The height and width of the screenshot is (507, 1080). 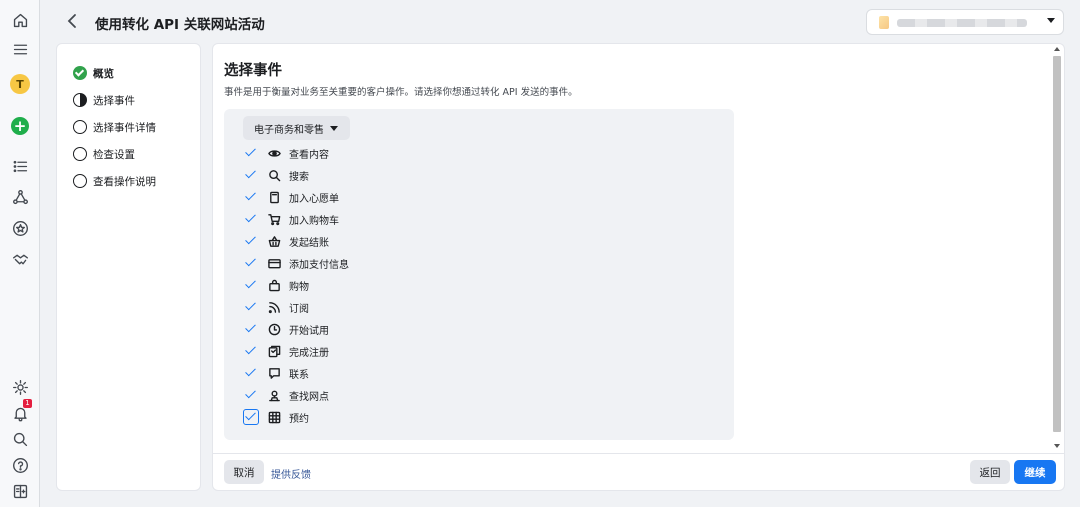 I want to click on event-row-view-content: 查看内容, so click(x=286, y=153).